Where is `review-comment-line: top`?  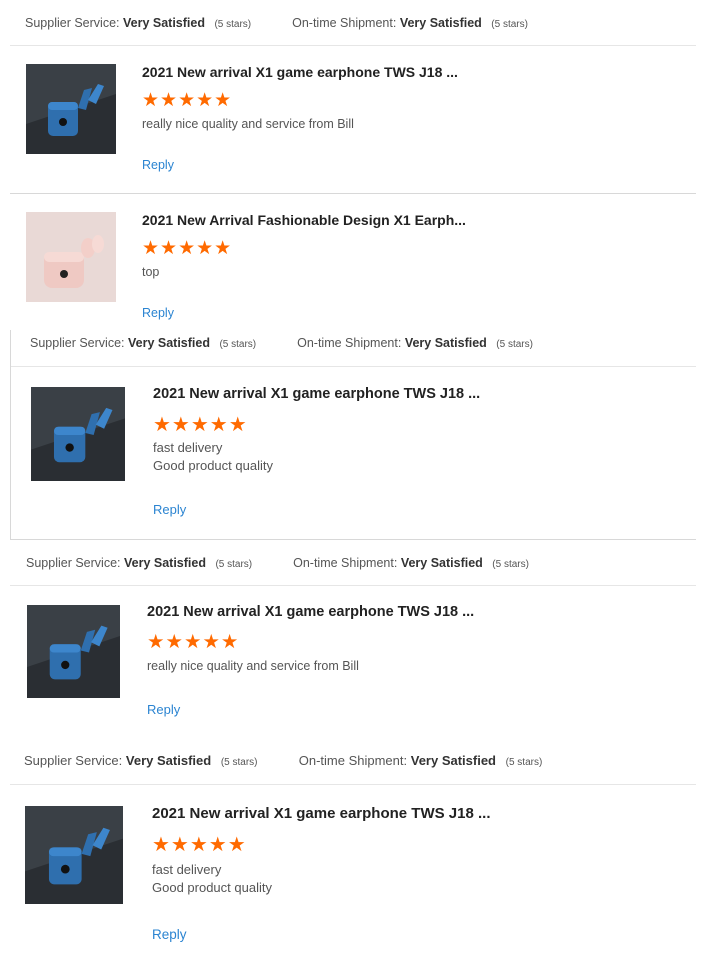
review-comment-line: top is located at coordinates (151, 272).